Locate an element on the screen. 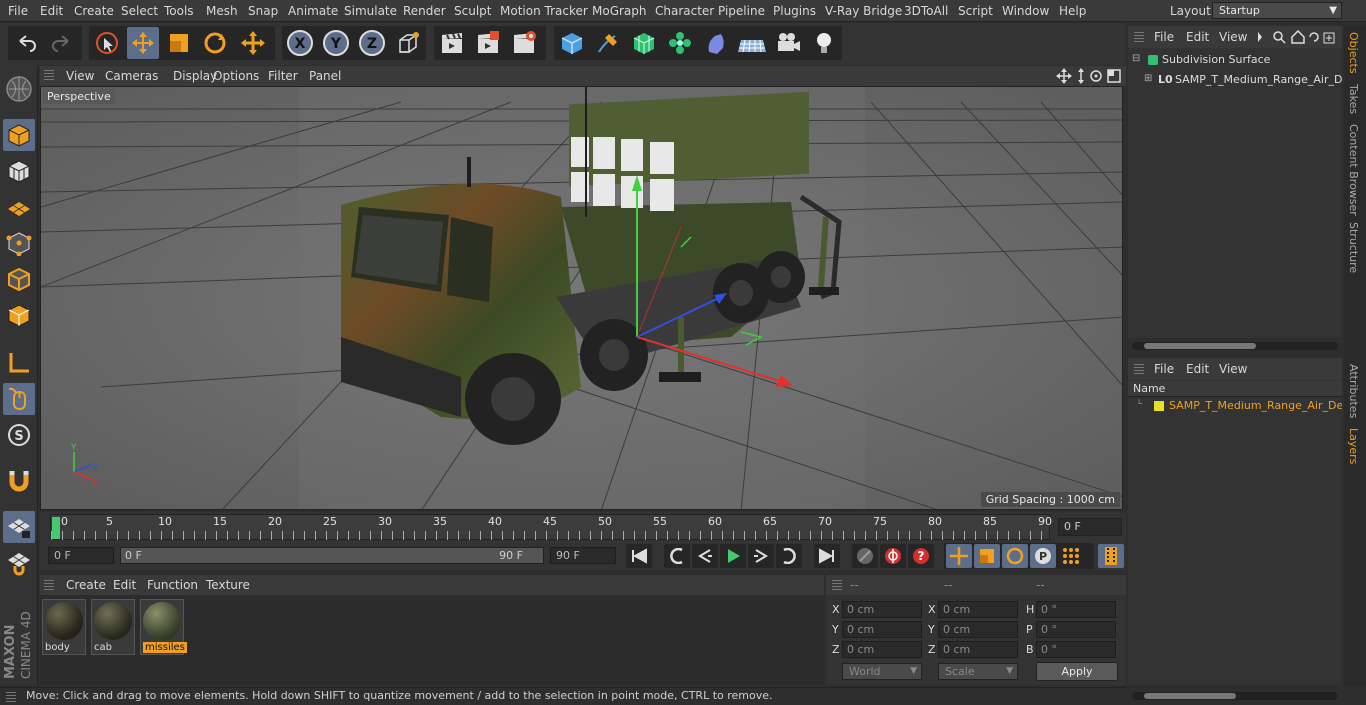 The image size is (1366, 705). more-arrow-icon is located at coordinates (1260, 37).